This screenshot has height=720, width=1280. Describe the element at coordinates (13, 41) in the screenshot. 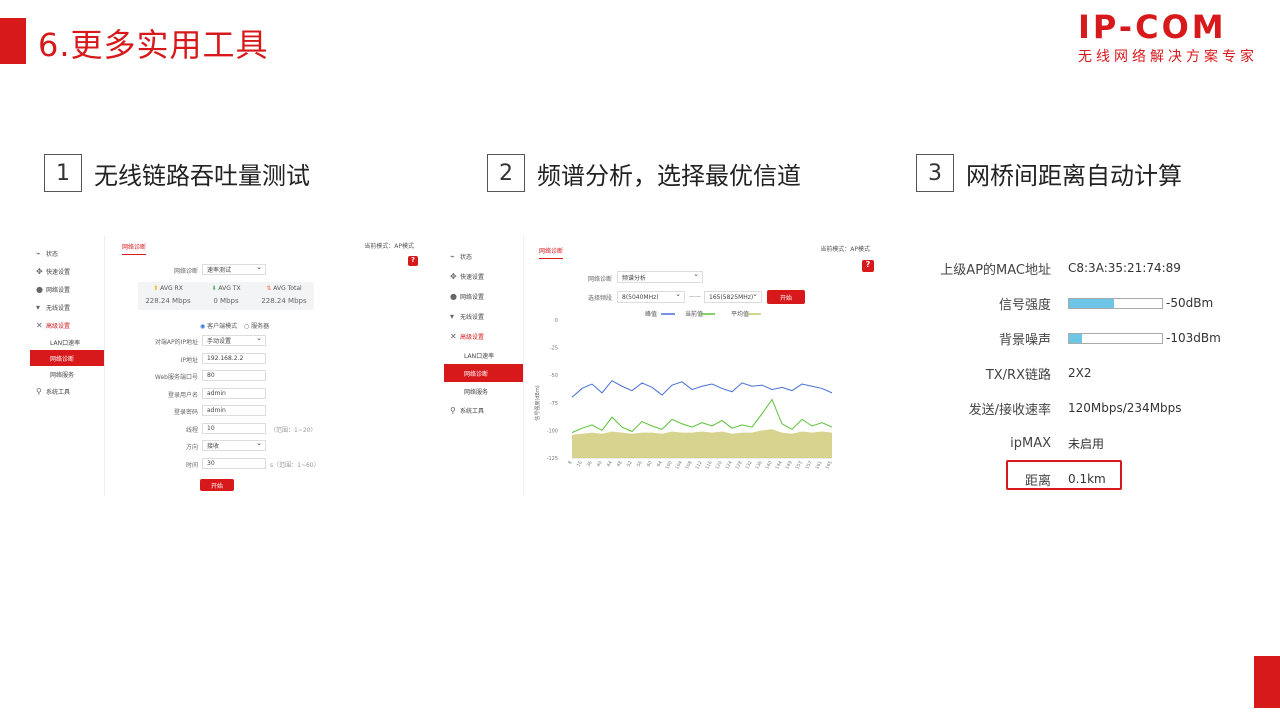

I see `title-accent-bar` at that location.